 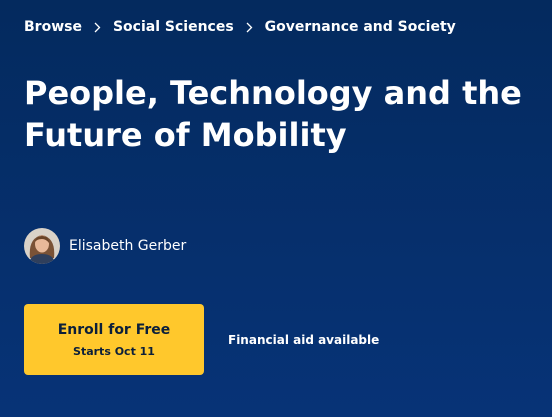 What do you see at coordinates (53, 27) in the screenshot?
I see `breadcrumb-browse: Browse` at bounding box center [53, 27].